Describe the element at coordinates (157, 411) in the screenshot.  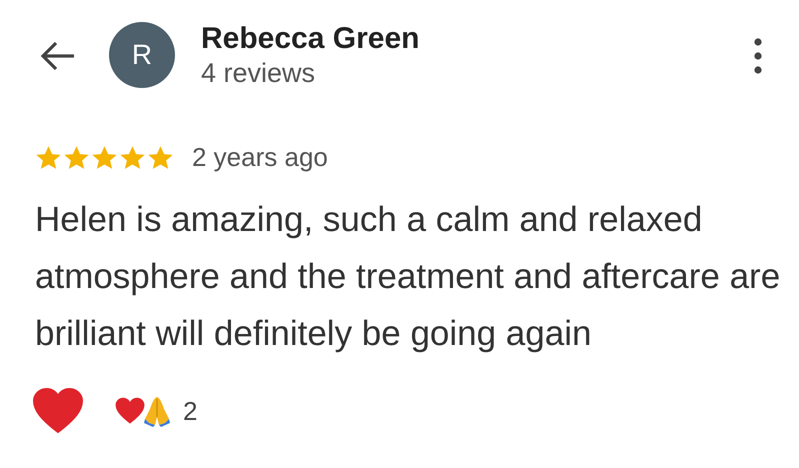
I see `praying-hands-icon` at that location.